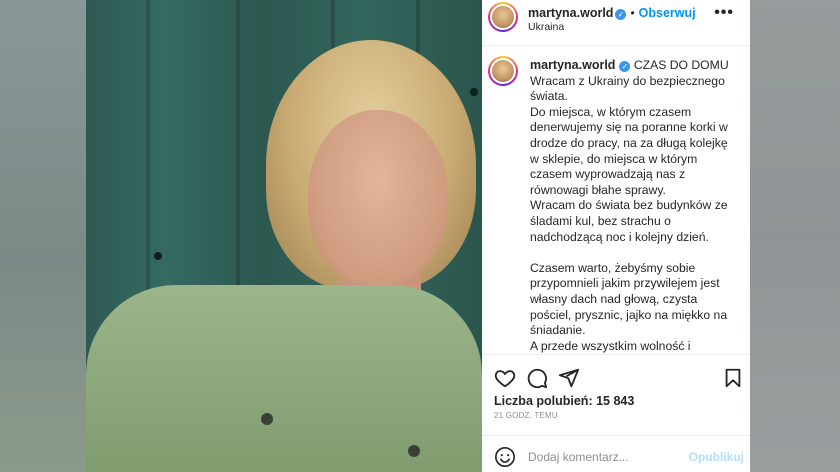  What do you see at coordinates (378, 197) in the screenshot?
I see `face` at bounding box center [378, 197].